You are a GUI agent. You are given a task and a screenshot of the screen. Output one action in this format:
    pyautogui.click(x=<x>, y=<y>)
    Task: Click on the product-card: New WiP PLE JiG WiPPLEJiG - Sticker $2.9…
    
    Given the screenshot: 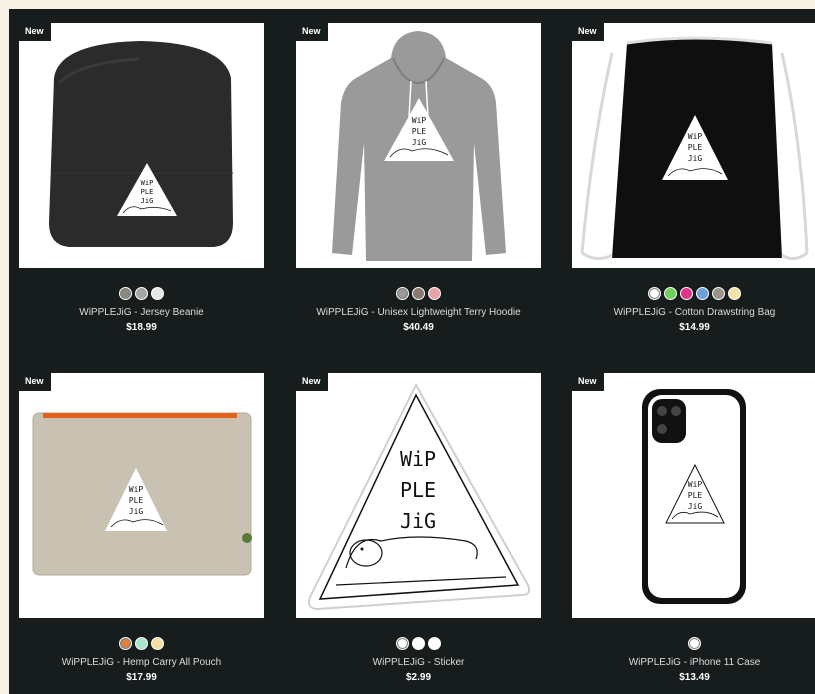 What is the action you would take?
    pyautogui.click(x=418, y=528)
    